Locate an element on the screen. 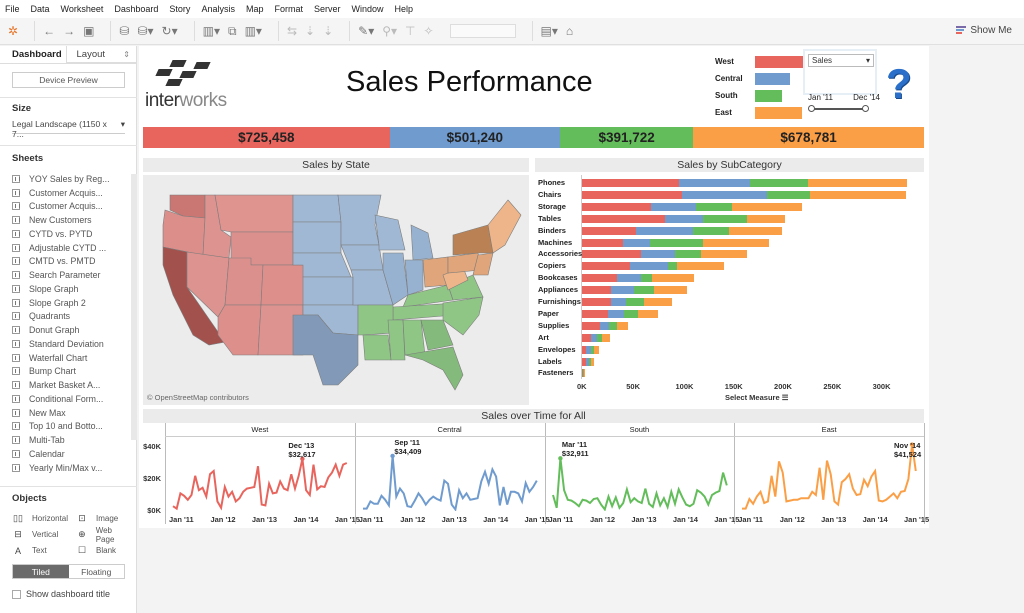 The image size is (1024, 613). menu-help: Help is located at coordinates (404, 9).